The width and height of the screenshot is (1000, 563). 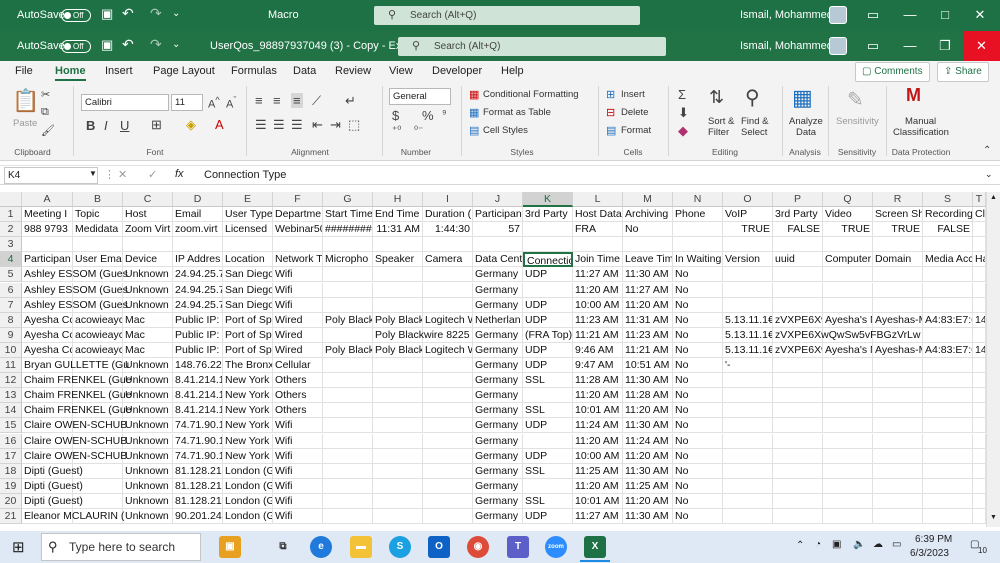 What do you see at coordinates (11, 396) in the screenshot?
I see `row-header-13: 13` at bounding box center [11, 396].